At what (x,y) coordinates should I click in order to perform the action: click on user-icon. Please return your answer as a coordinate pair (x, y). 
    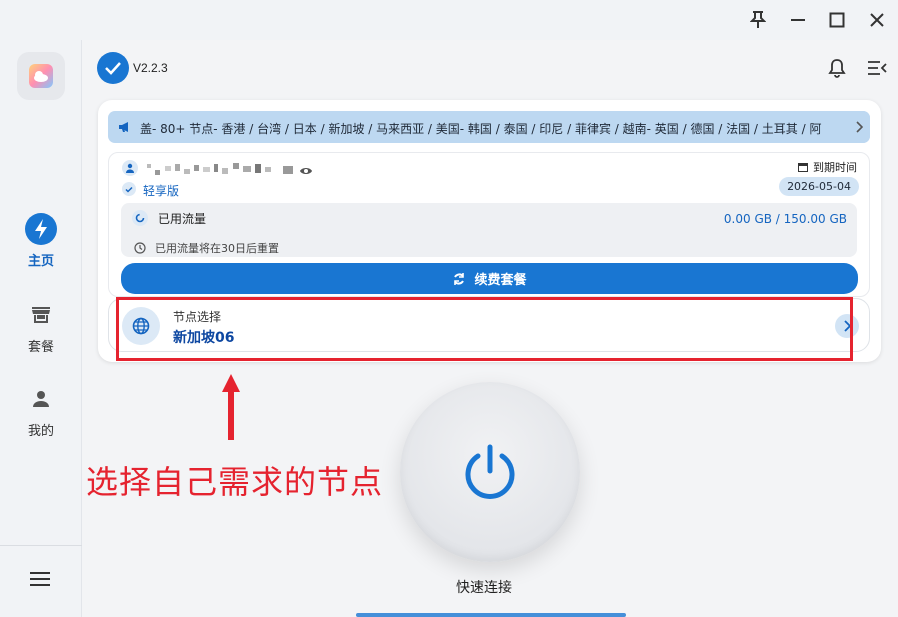
    Looking at the image, I should click on (130, 168).